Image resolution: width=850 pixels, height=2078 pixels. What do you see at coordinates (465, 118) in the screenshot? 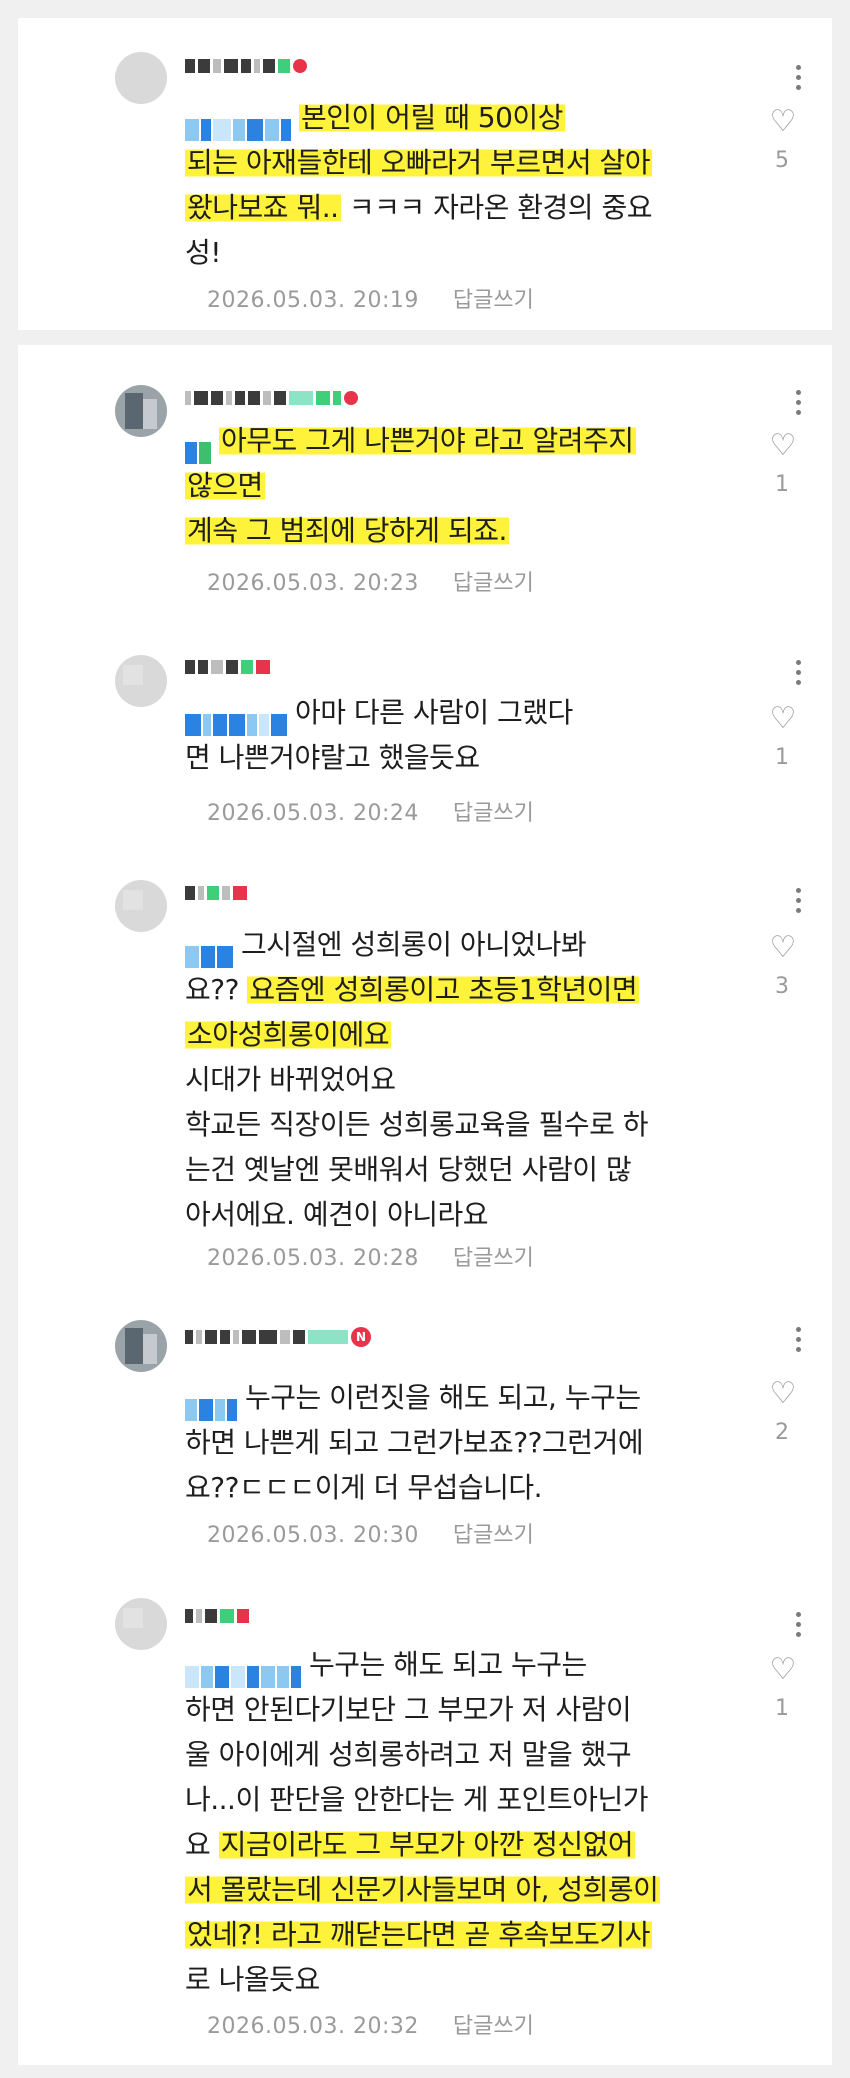
I see `comment-line: 본인이 어릴 때 50이상` at bounding box center [465, 118].